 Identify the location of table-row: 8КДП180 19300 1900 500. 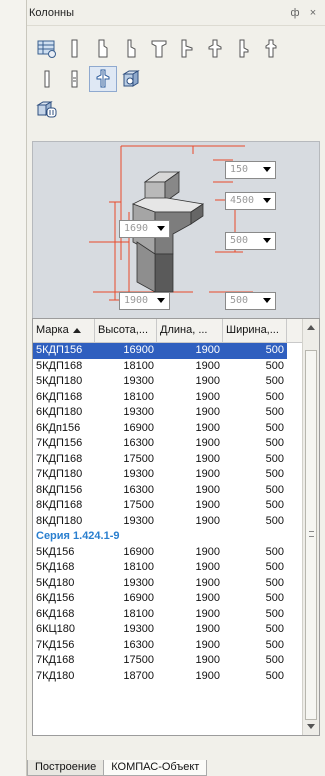
(160, 522).